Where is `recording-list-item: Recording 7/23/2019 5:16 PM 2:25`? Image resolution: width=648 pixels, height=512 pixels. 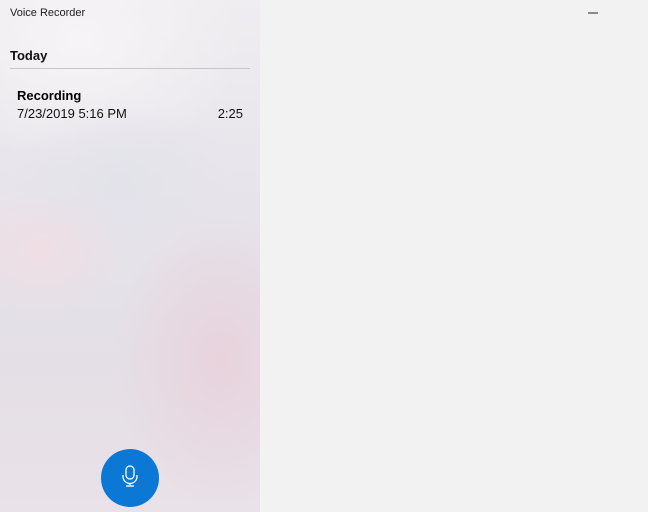 recording-list-item: Recording 7/23/2019 5:16 PM 2:25 is located at coordinates (130, 104).